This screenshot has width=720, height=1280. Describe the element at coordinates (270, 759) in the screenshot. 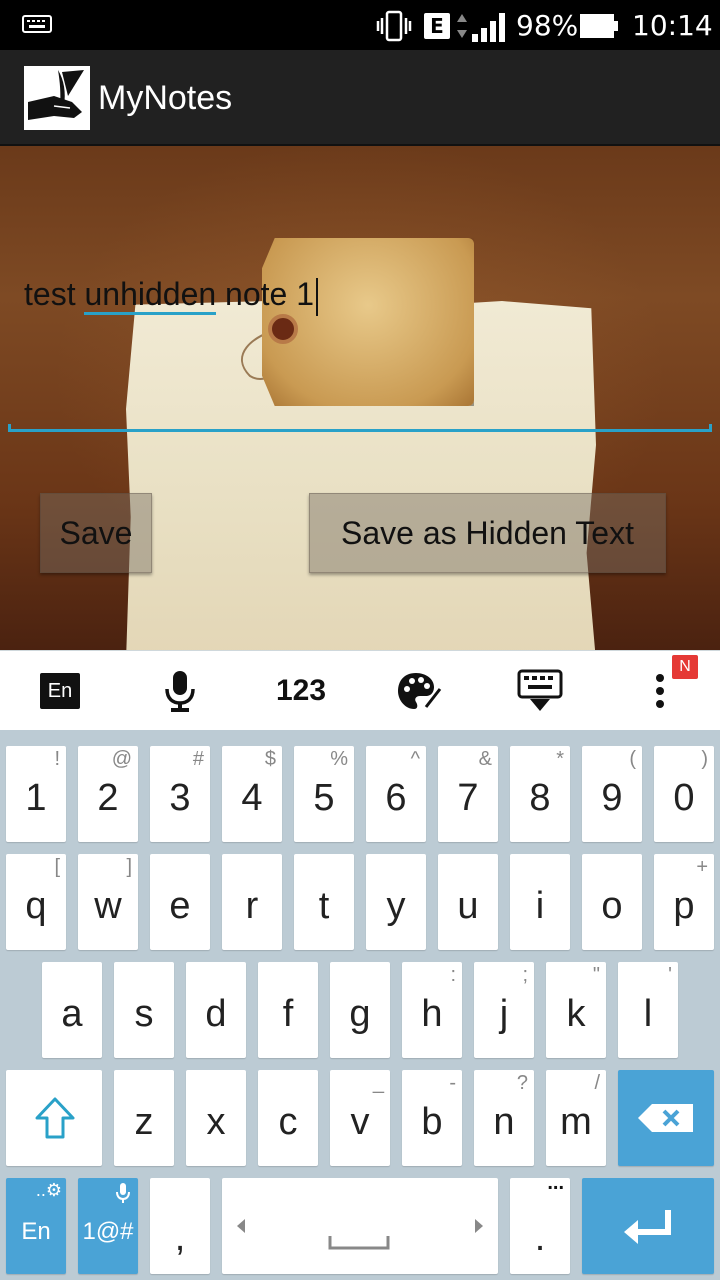

I see `key-hint: $` at that location.